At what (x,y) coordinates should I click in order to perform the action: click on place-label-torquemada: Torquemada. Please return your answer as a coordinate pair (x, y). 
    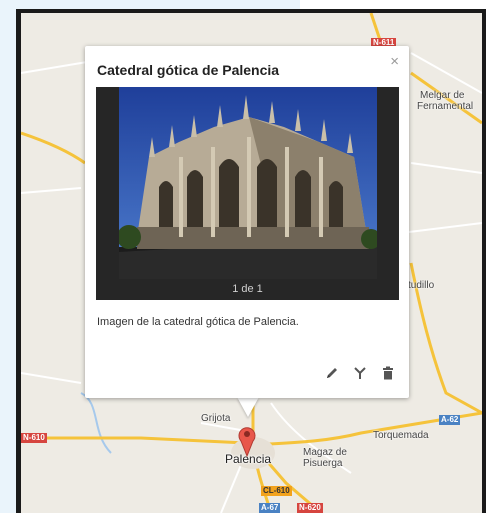
    Looking at the image, I should click on (401, 435).